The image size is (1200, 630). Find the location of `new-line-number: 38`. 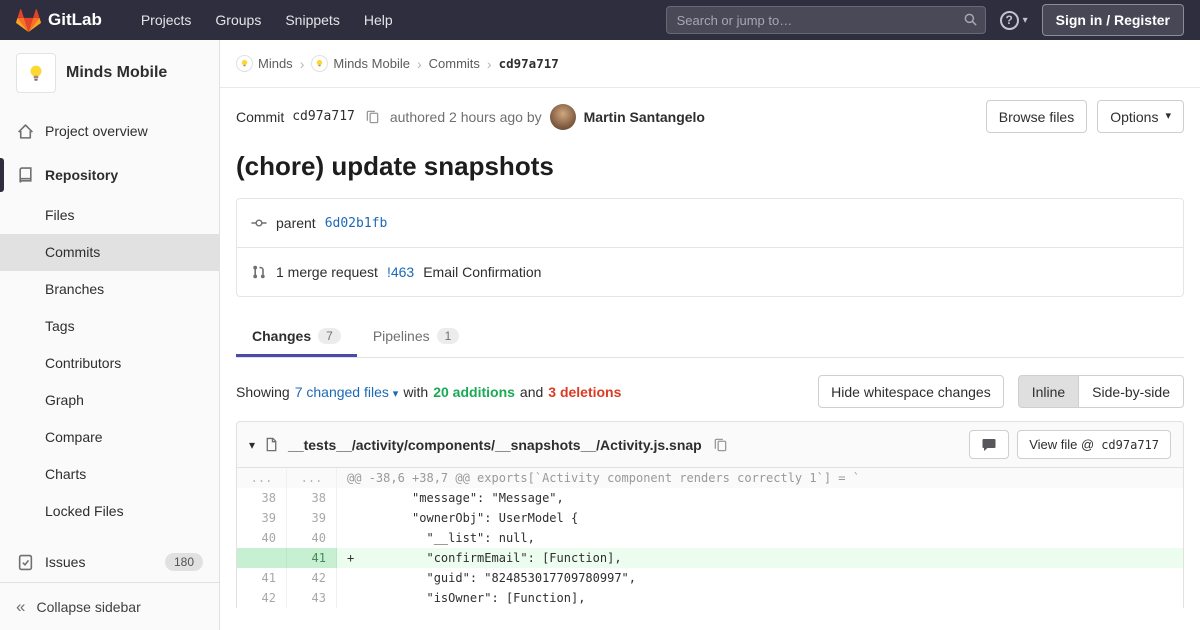

new-line-number: 38 is located at coordinates (312, 498).